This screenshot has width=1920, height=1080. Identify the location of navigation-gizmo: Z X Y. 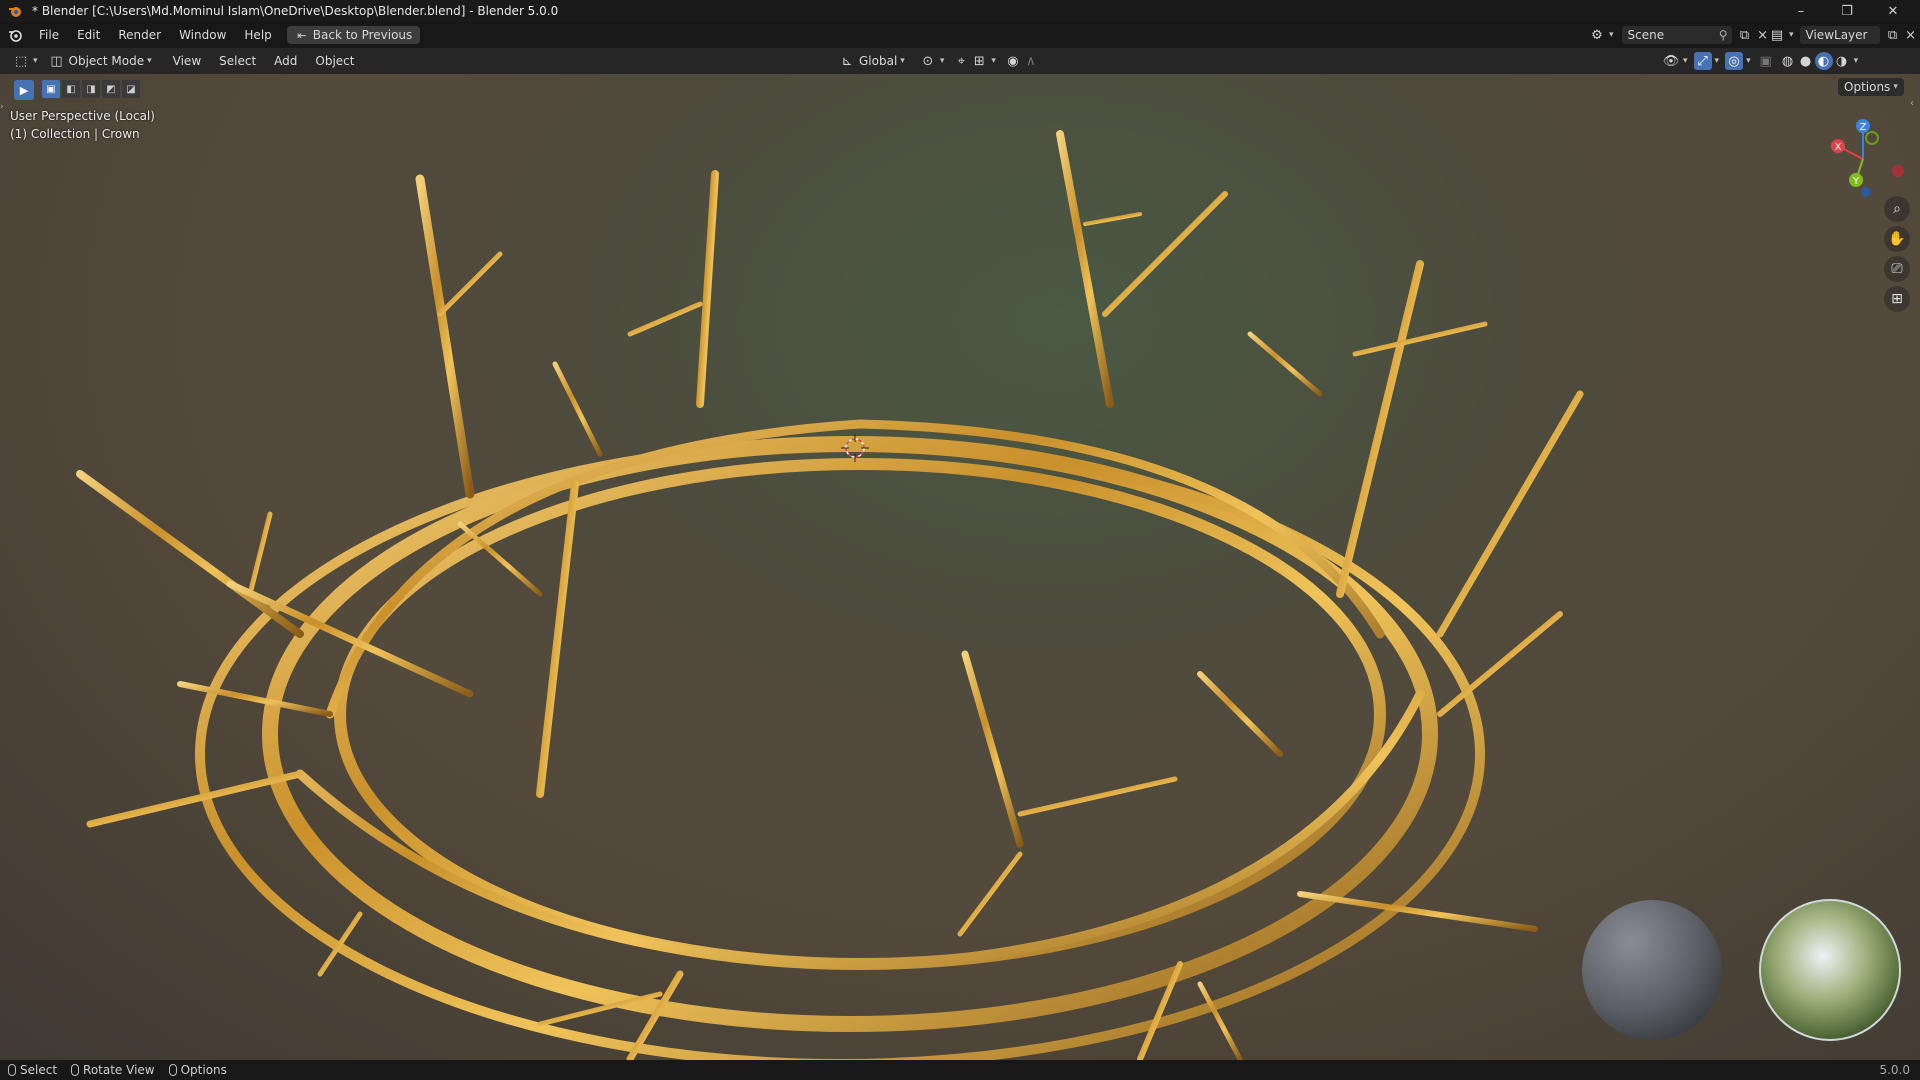
(1863, 159).